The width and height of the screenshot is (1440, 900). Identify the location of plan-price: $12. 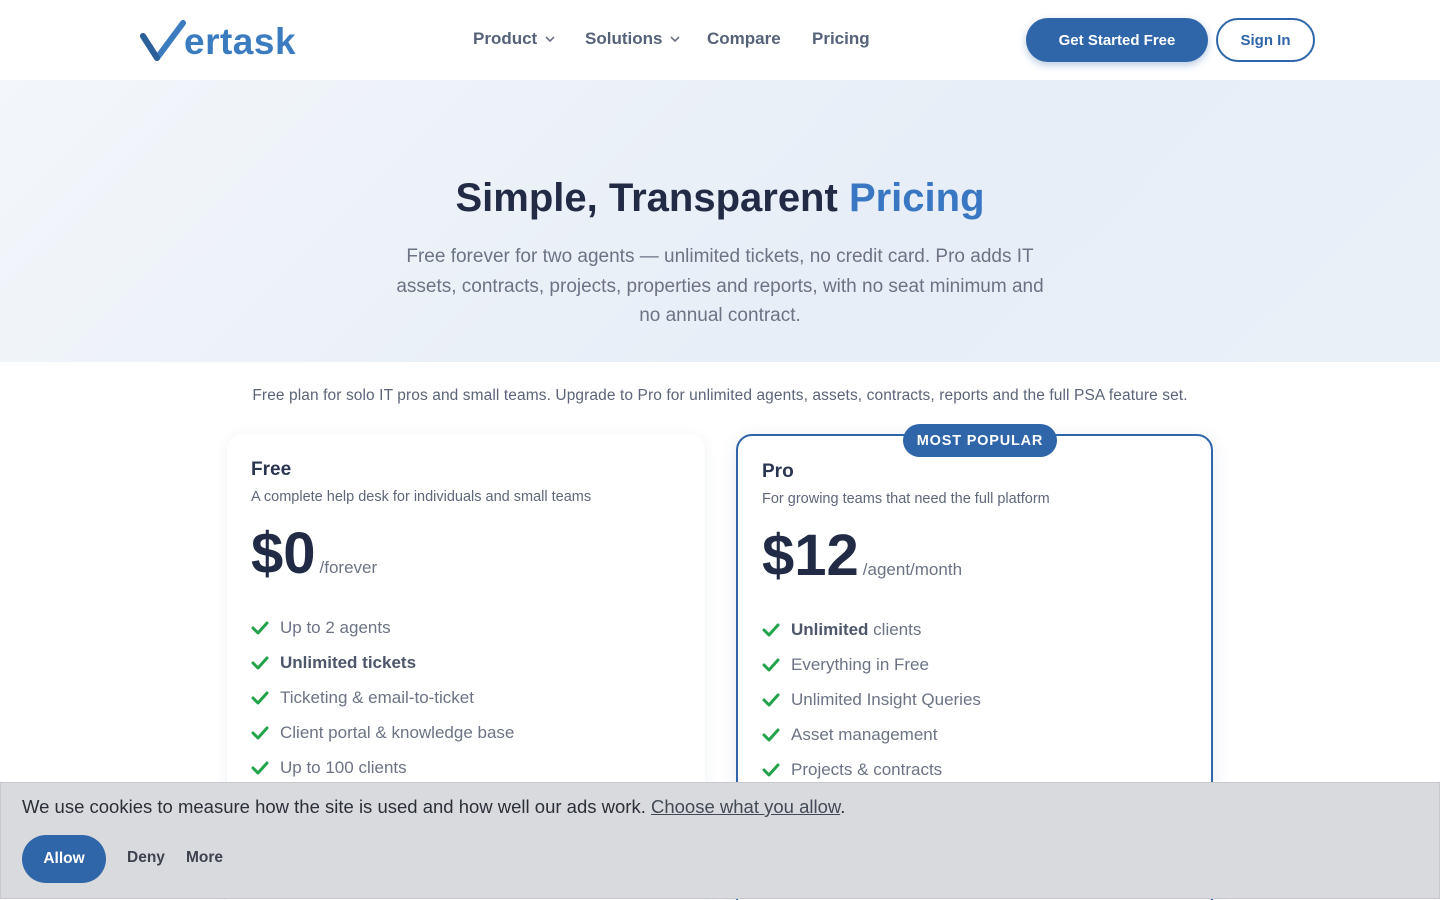
(810, 555).